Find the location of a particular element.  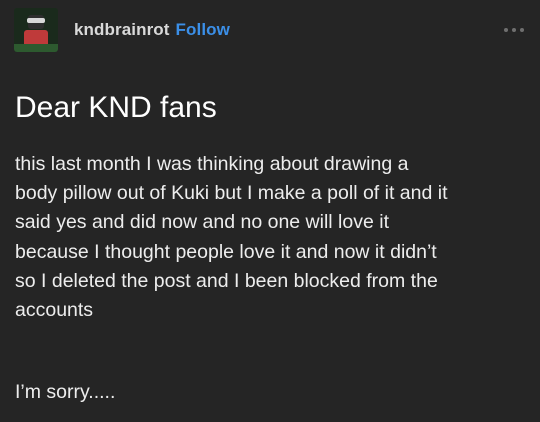

author-line: kndbrainrot Follow is located at coordinates (152, 30).